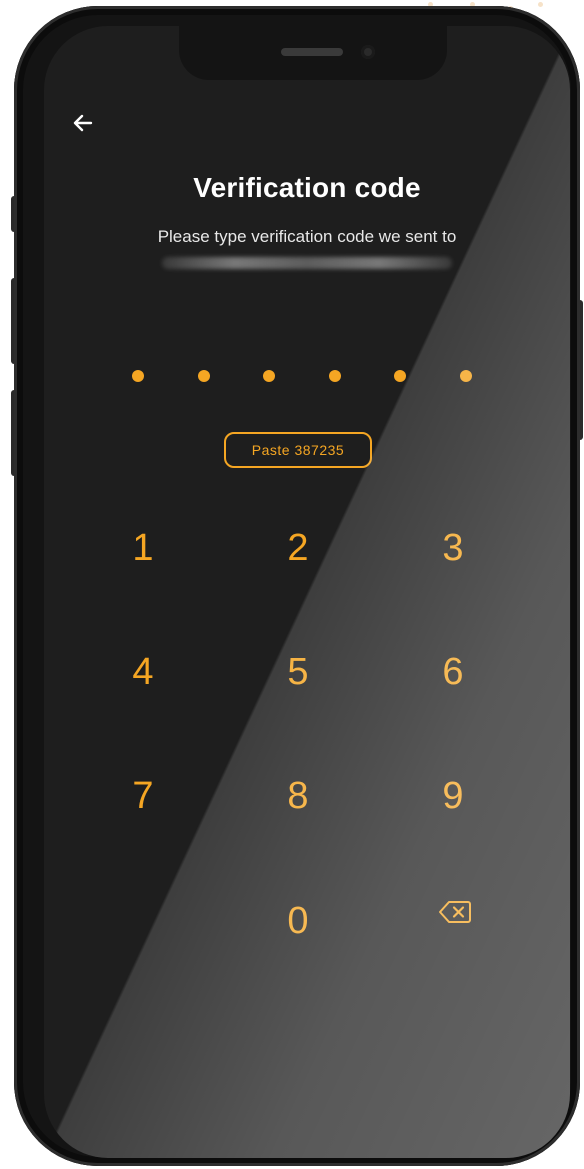  What do you see at coordinates (307, 263) in the screenshot?
I see `blurred-email` at bounding box center [307, 263].